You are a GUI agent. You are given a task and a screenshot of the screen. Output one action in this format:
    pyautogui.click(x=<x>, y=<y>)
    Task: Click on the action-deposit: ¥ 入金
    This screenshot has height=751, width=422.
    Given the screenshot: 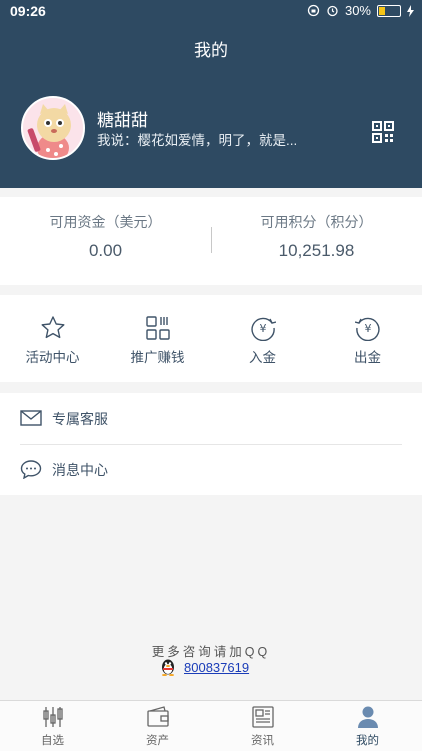 What is the action you would take?
    pyautogui.click(x=262, y=338)
    